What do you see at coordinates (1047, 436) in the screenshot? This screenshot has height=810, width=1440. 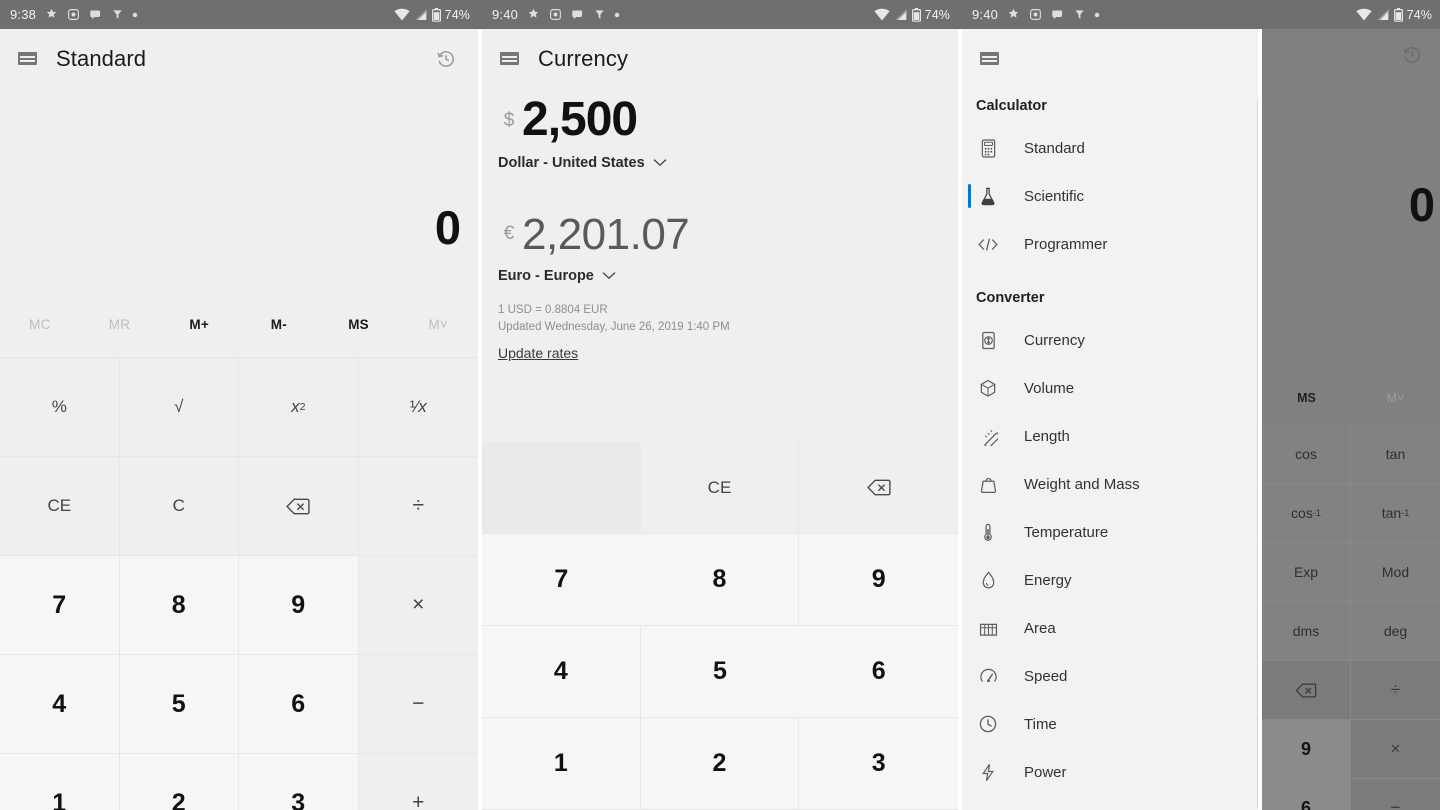 I see `sidebar-item-label: Length` at bounding box center [1047, 436].